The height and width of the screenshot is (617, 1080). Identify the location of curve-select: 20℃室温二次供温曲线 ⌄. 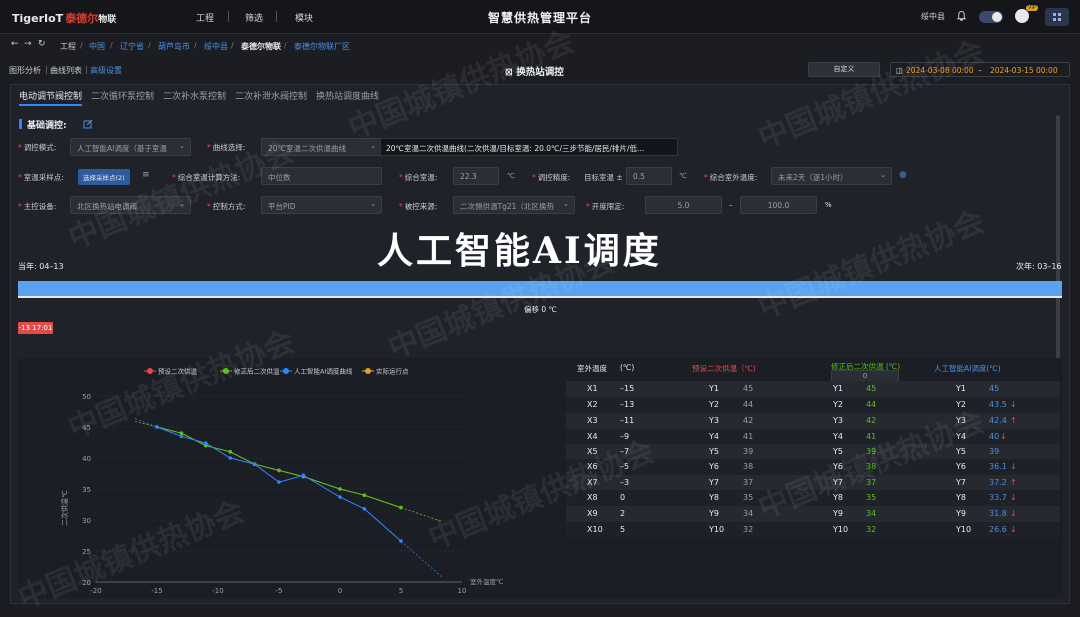
(321, 147).